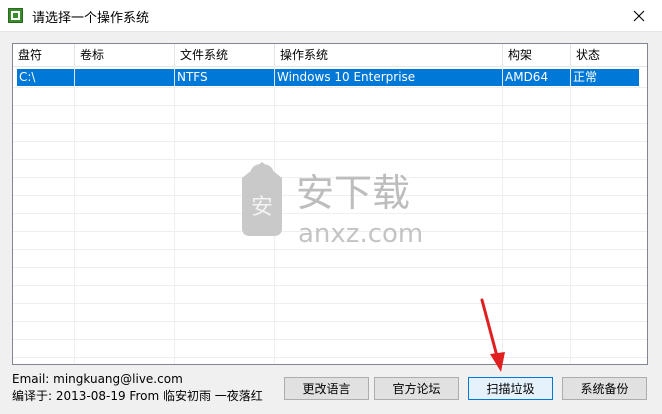  What do you see at coordinates (97, 379) in the screenshot?
I see `email-text: Email: mingkuang@live.com` at bounding box center [97, 379].